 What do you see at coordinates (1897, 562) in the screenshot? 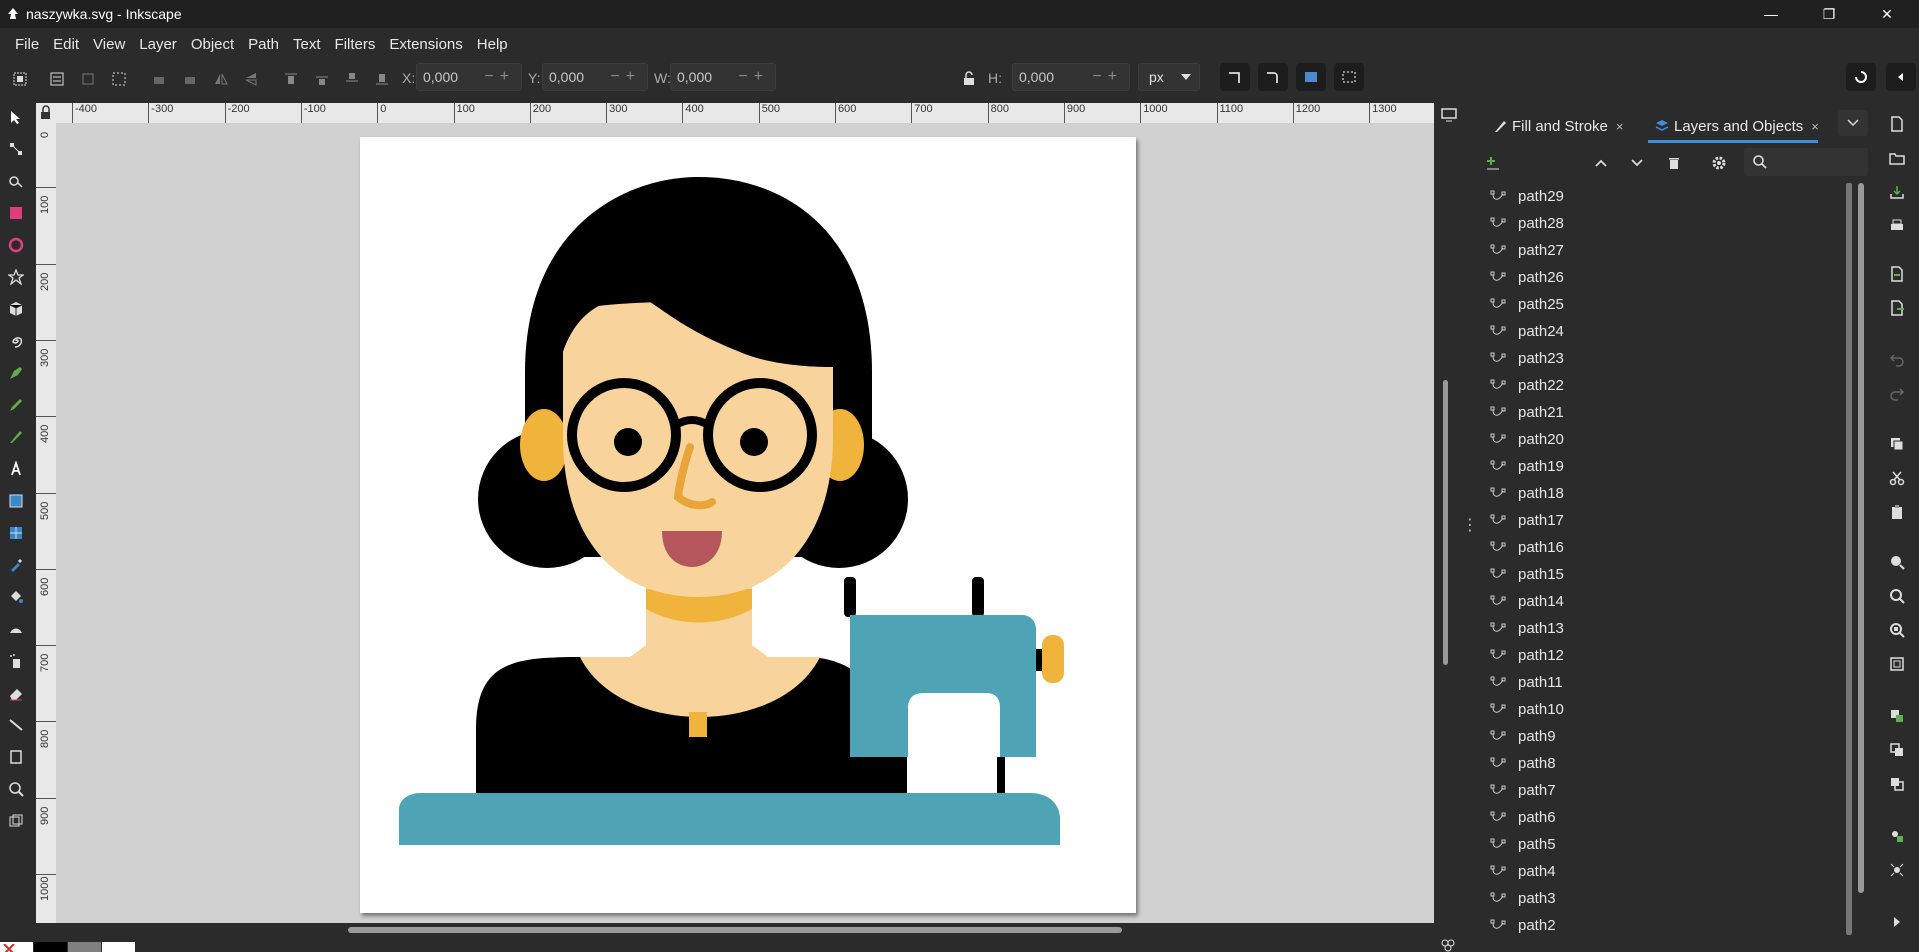
I see `zoom-selection-button` at bounding box center [1897, 562].